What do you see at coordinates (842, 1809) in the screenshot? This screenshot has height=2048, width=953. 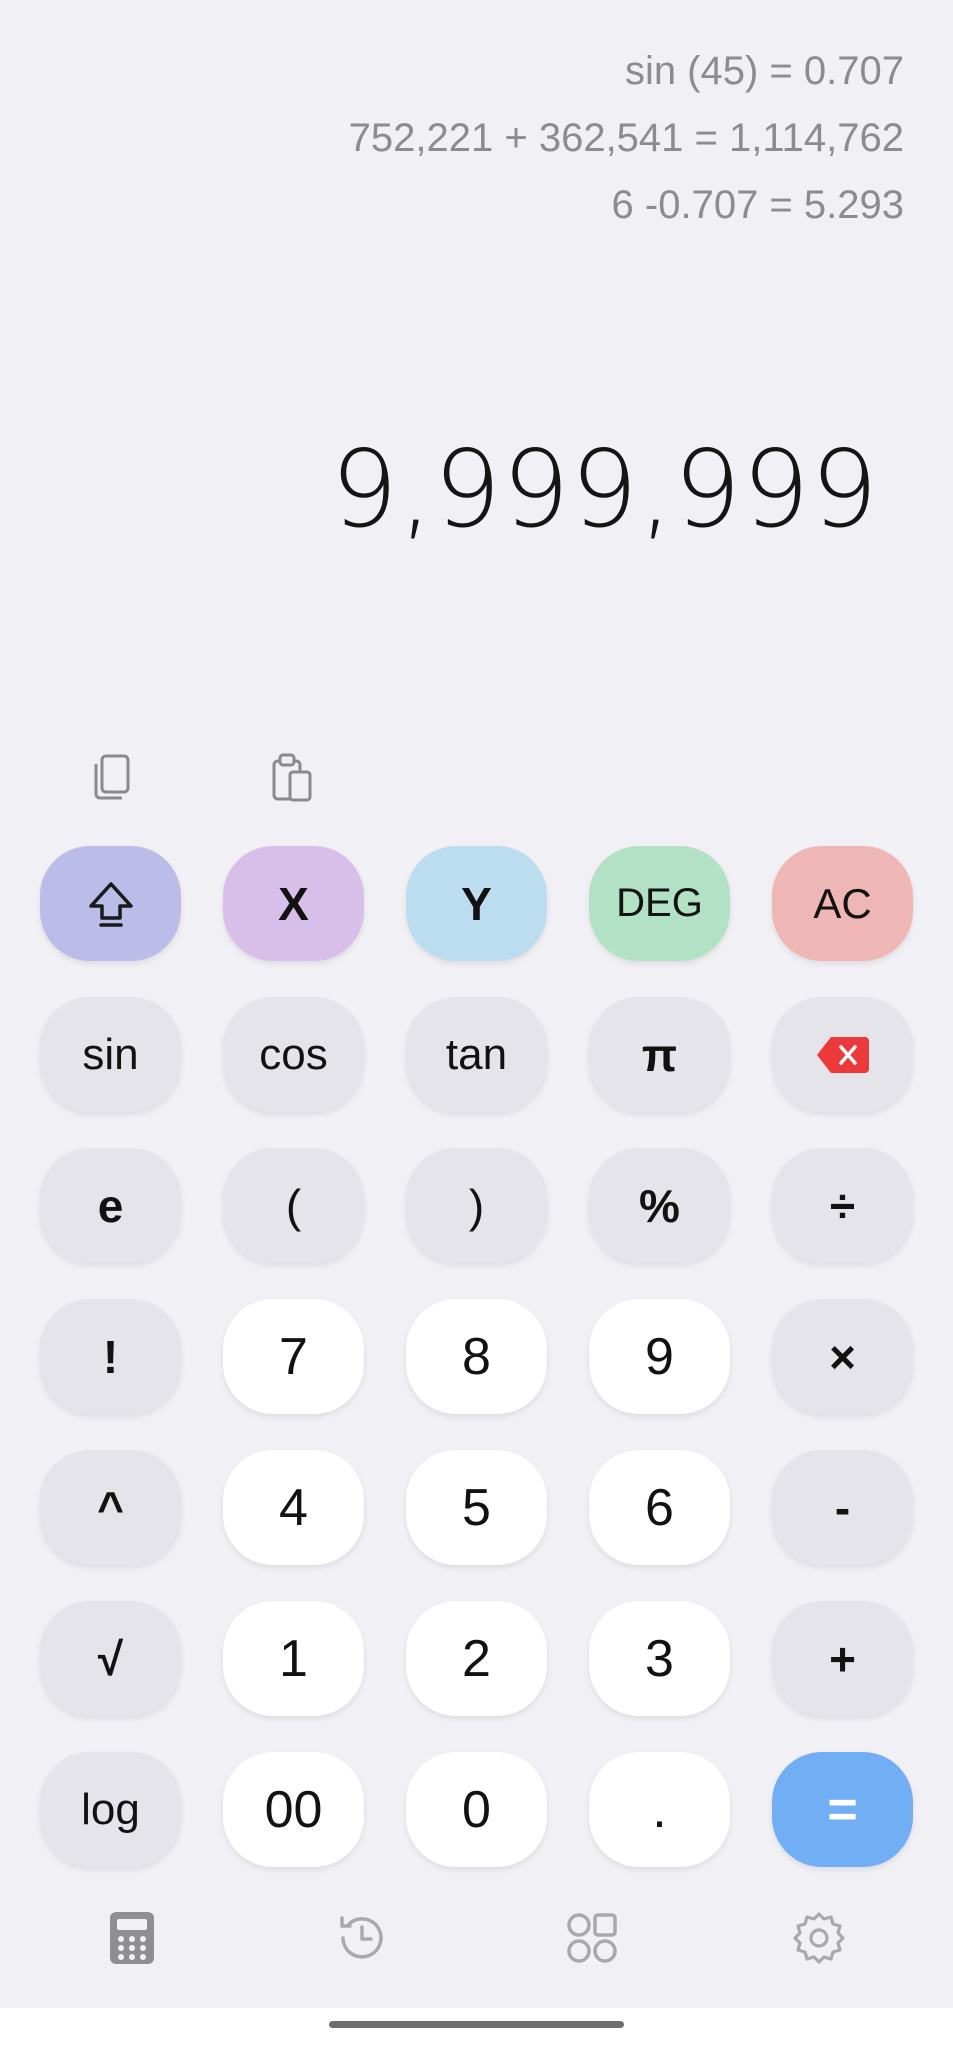 I see `equals-button: =` at bounding box center [842, 1809].